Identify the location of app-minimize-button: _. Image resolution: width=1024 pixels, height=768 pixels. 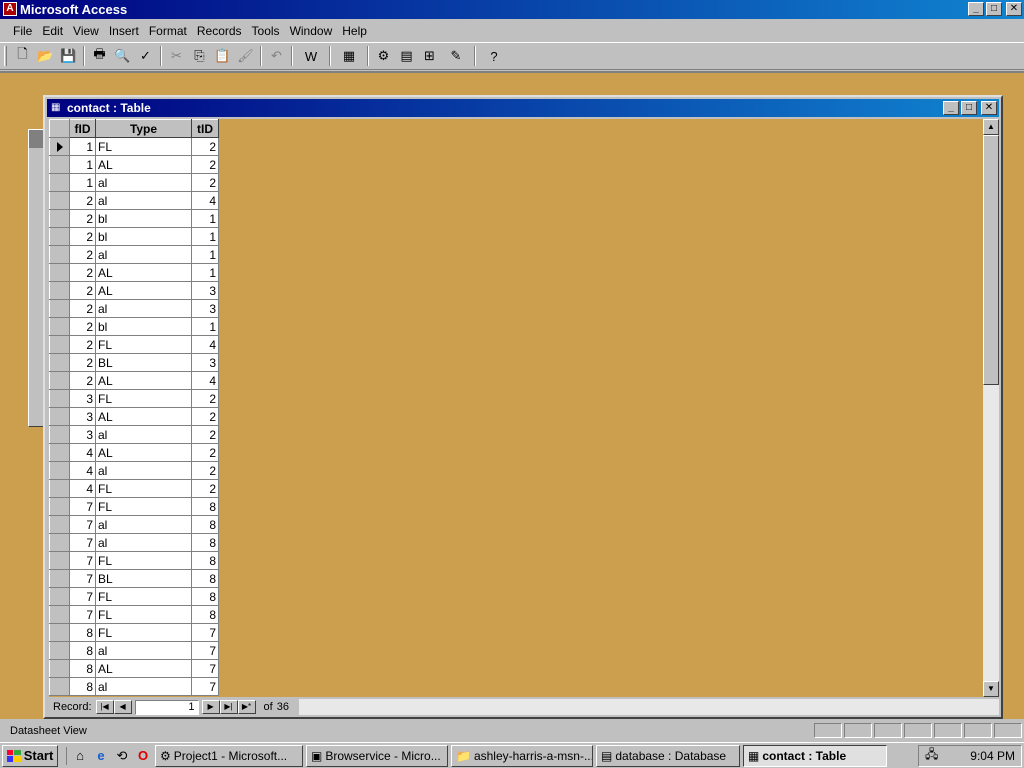
(976, 9).